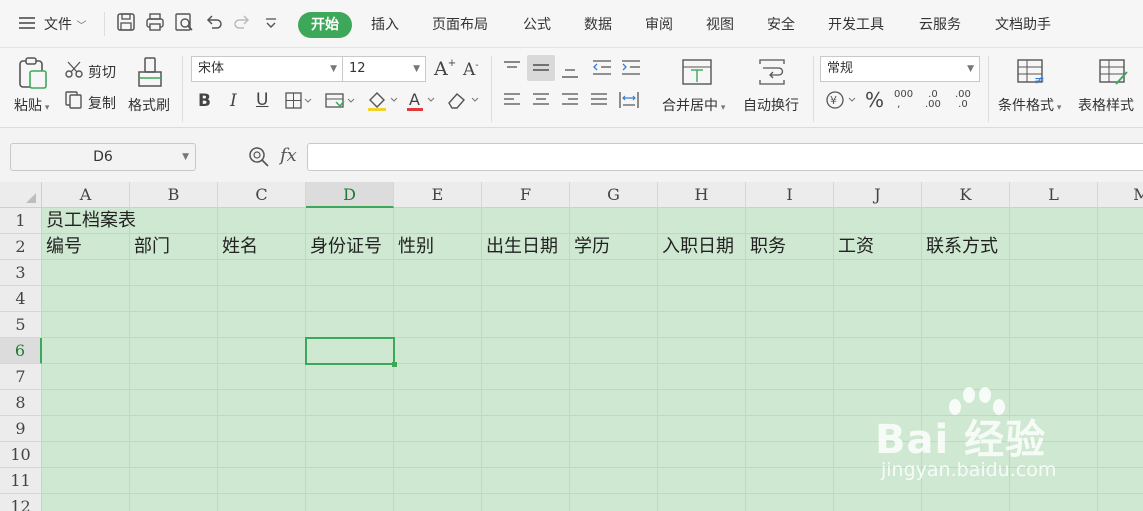 The image size is (1143, 511). What do you see at coordinates (21, 325) in the screenshot?
I see `row-header-5: 5` at bounding box center [21, 325].